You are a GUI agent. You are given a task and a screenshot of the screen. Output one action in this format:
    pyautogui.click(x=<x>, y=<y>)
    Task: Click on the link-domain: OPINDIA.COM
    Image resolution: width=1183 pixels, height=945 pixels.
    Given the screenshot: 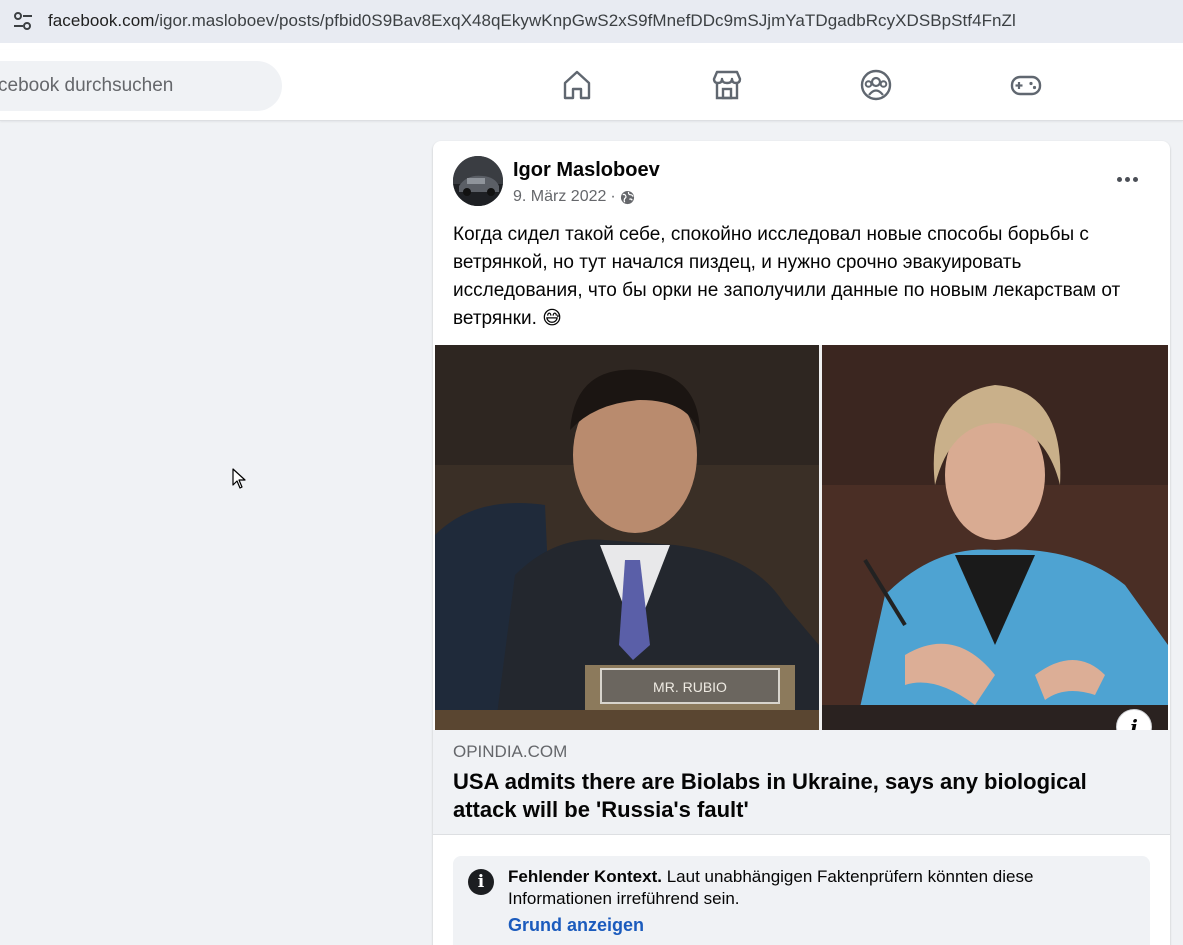 What is the action you would take?
    pyautogui.click(x=510, y=751)
    